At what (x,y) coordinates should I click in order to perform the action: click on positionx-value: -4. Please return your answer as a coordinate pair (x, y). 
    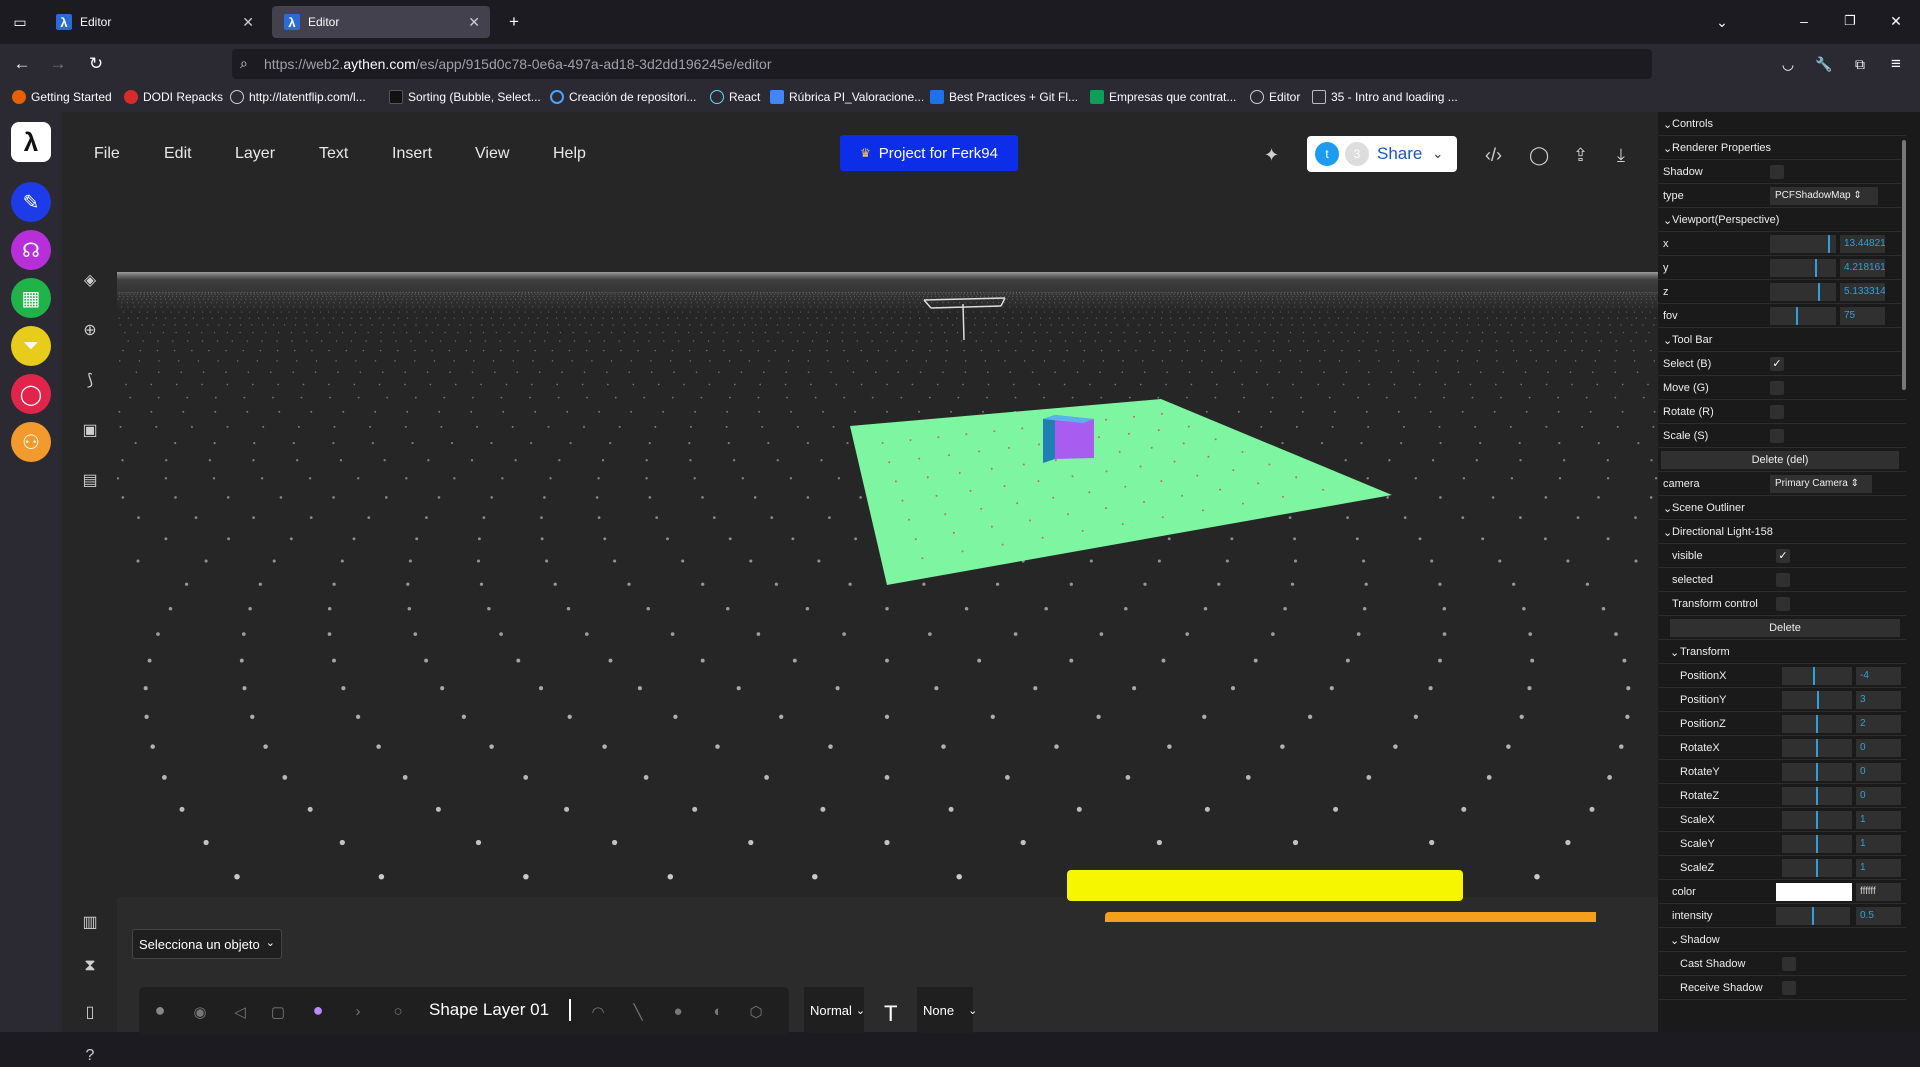
    Looking at the image, I should click on (1878, 676).